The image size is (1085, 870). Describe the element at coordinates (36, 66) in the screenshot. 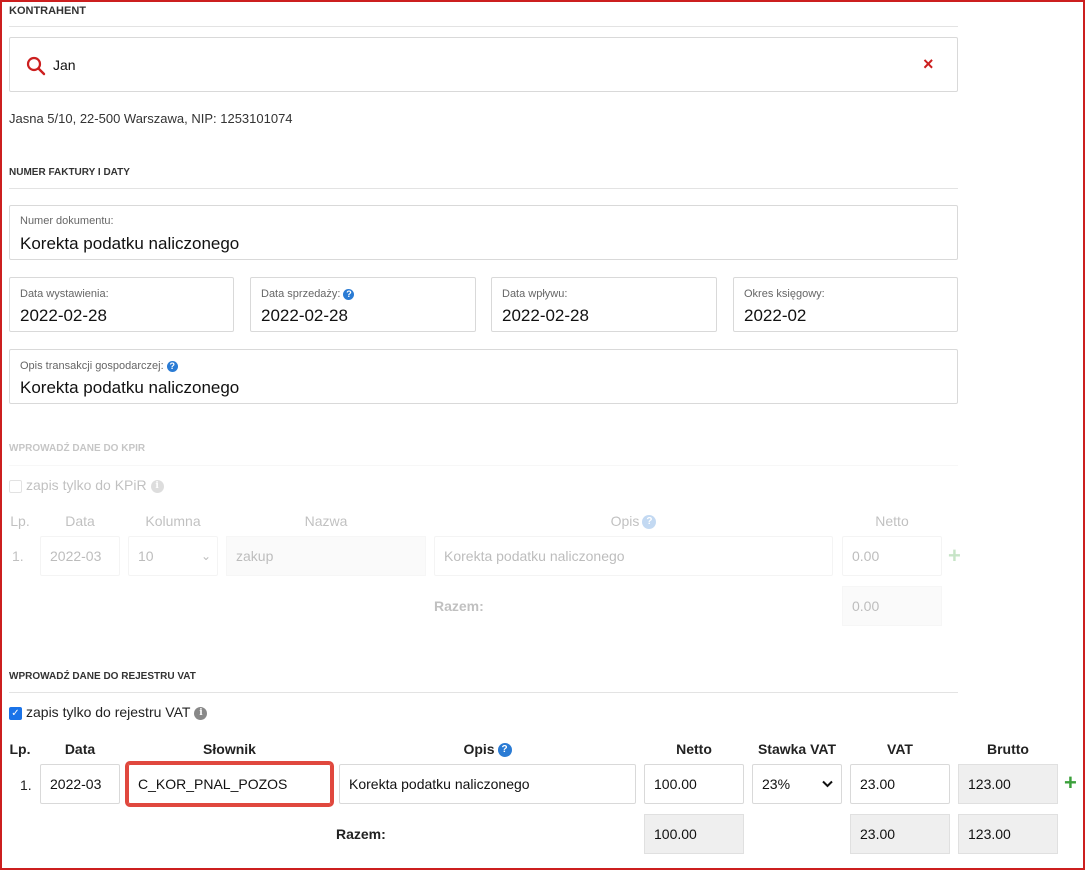

I see `search-icon` at that location.